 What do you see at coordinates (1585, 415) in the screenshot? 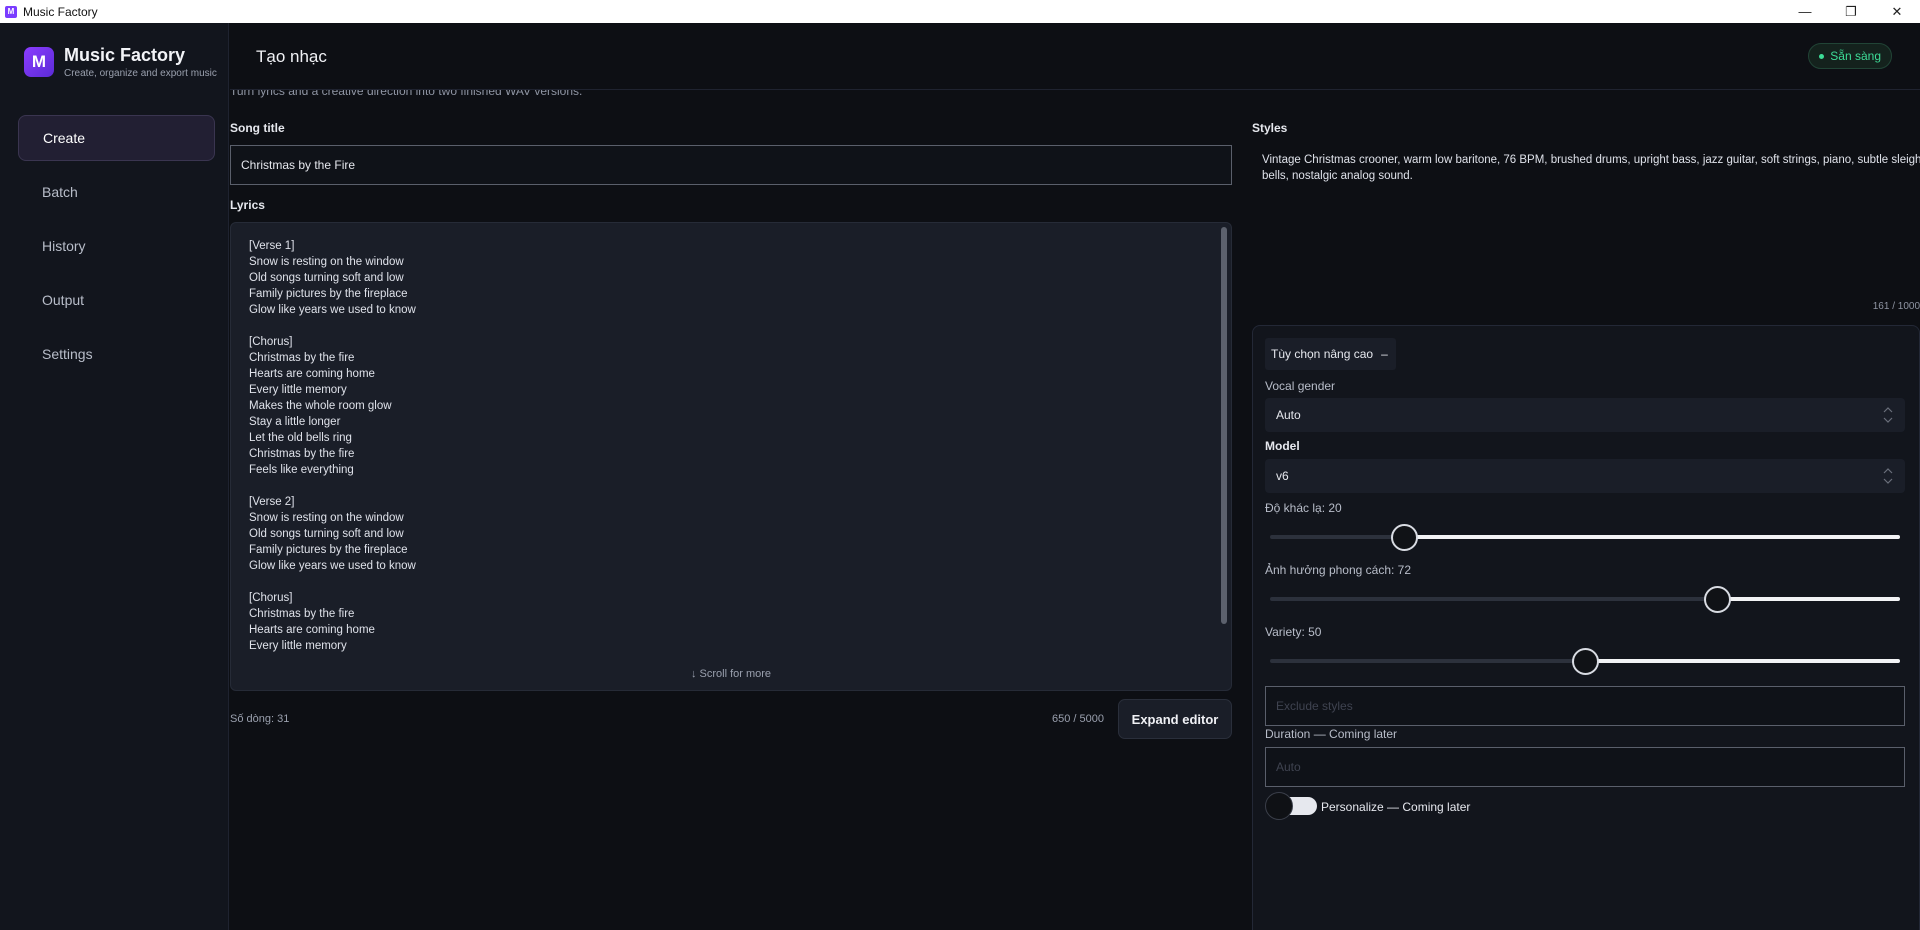
I see `vocal-gender-select: Auto` at bounding box center [1585, 415].